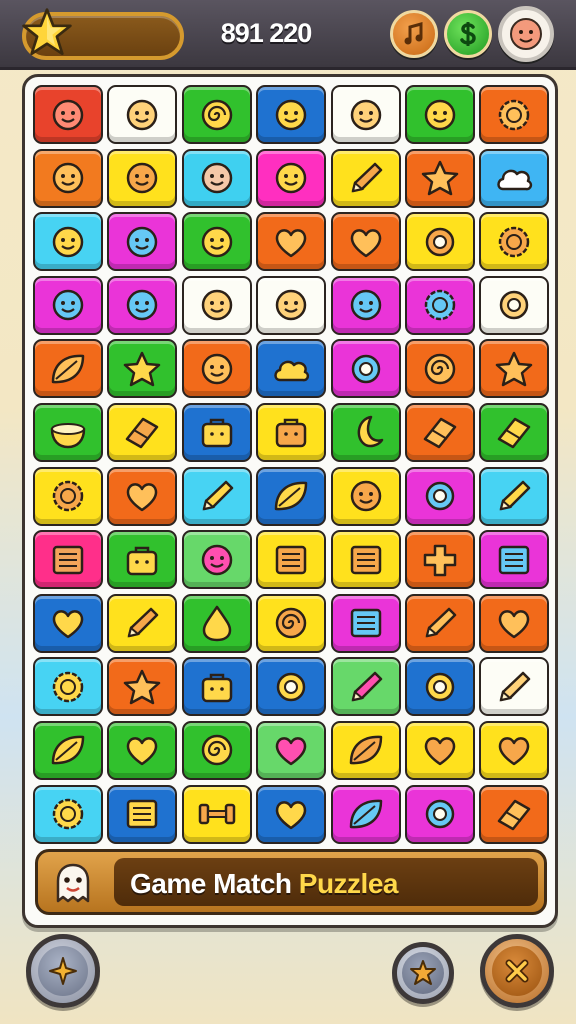 Image resolution: width=576 pixels, height=1024 pixels. What do you see at coordinates (468, 34) in the screenshot?
I see `coin-button` at bounding box center [468, 34].